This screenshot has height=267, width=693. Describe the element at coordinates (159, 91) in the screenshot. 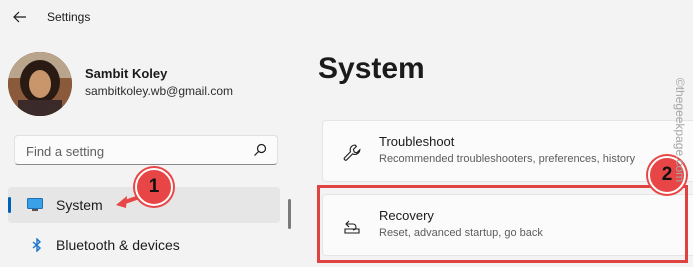

I see `user-email: sambitkoley.wb@gmail.com` at that location.